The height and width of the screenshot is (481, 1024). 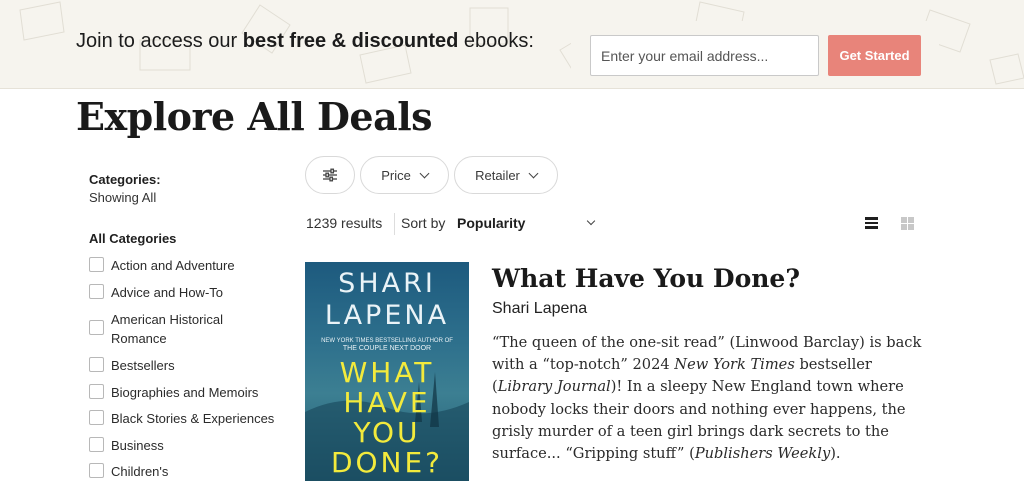 What do you see at coordinates (871, 223) in the screenshot?
I see `list-view-icon` at bounding box center [871, 223].